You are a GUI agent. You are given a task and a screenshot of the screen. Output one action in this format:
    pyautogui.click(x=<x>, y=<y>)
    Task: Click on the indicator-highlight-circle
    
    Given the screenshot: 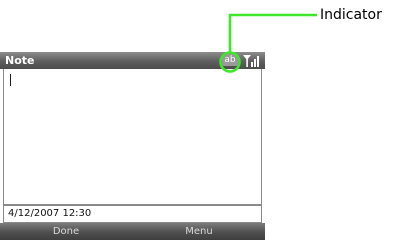 What is the action you would take?
    pyautogui.click(x=230, y=62)
    